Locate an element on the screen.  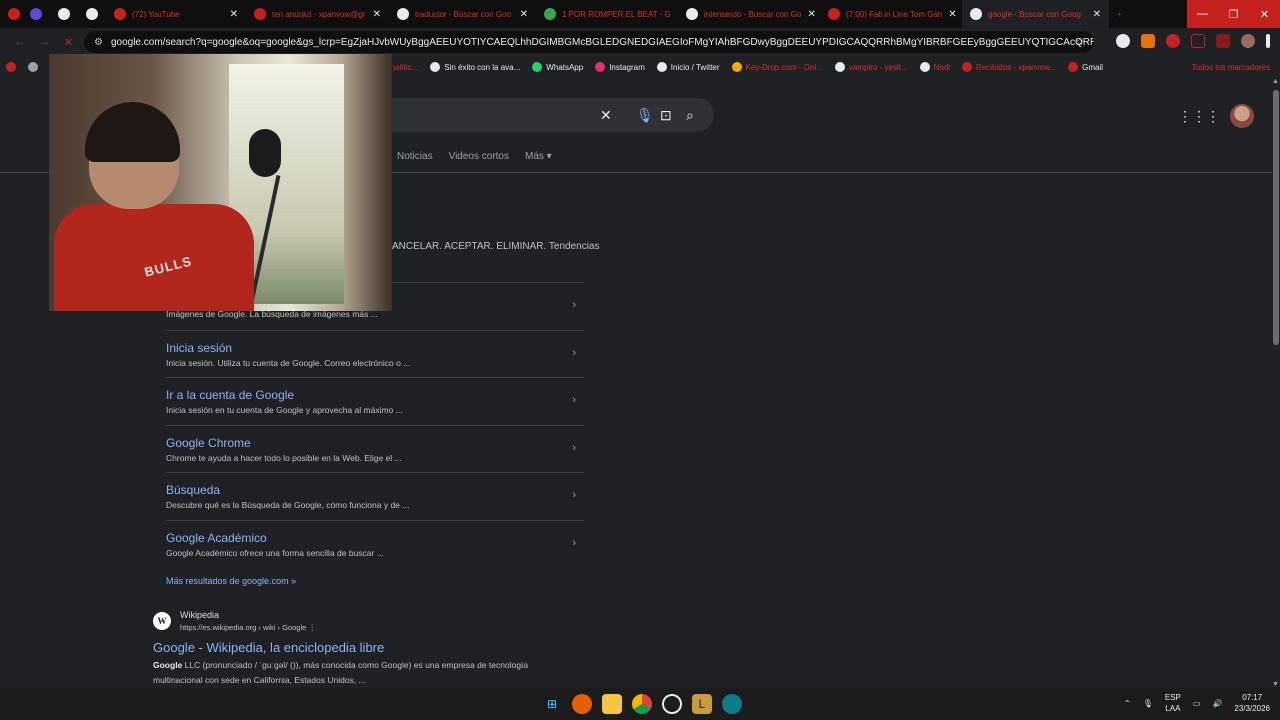
apps-grid-icon: ⋮⋮⋮ is located at coordinates (1199, 116).